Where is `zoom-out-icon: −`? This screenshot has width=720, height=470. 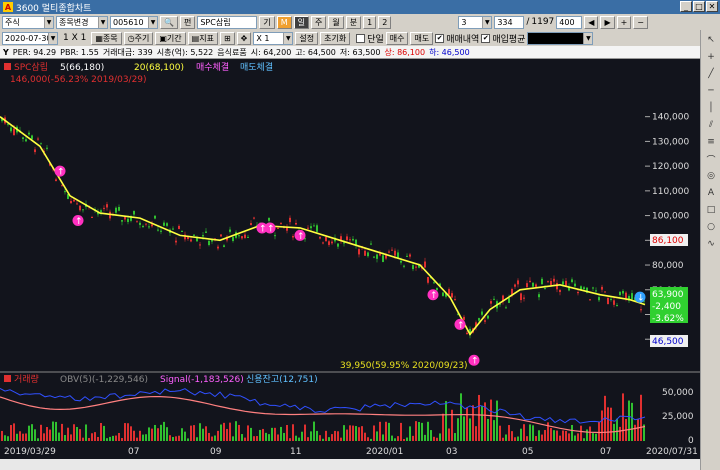
zoom-out-icon: − is located at coordinates (640, 22).